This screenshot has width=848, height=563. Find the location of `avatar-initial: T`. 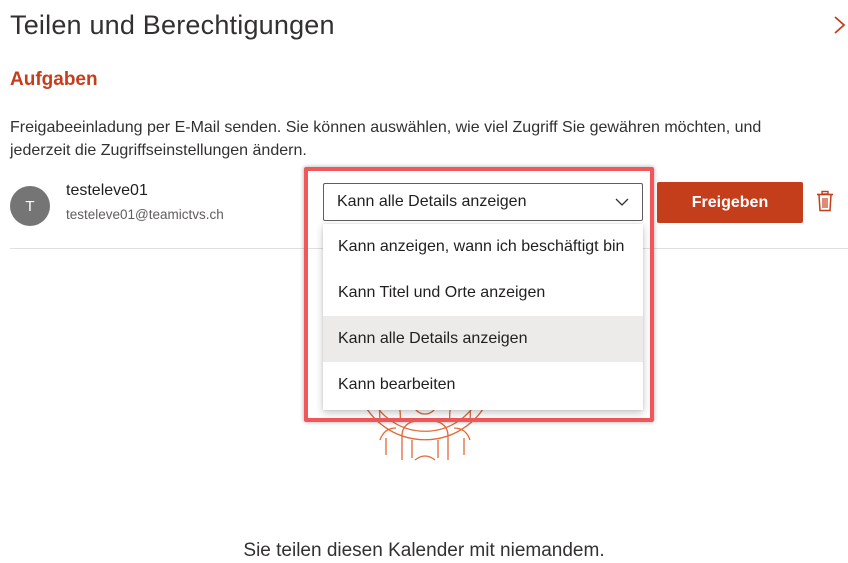

avatar-initial: T is located at coordinates (30, 206).